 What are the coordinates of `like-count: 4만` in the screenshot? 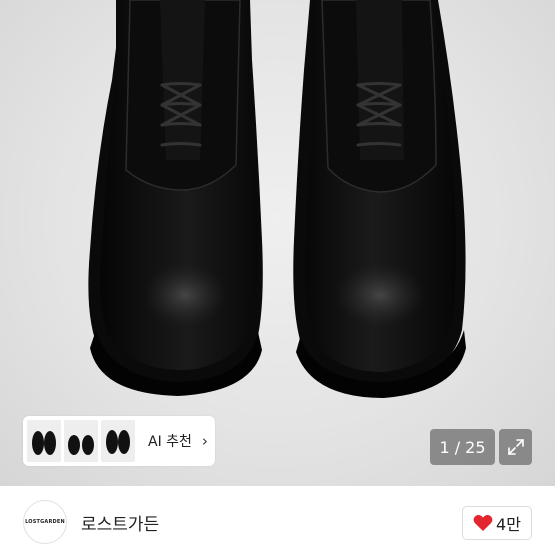 It's located at (508, 524).